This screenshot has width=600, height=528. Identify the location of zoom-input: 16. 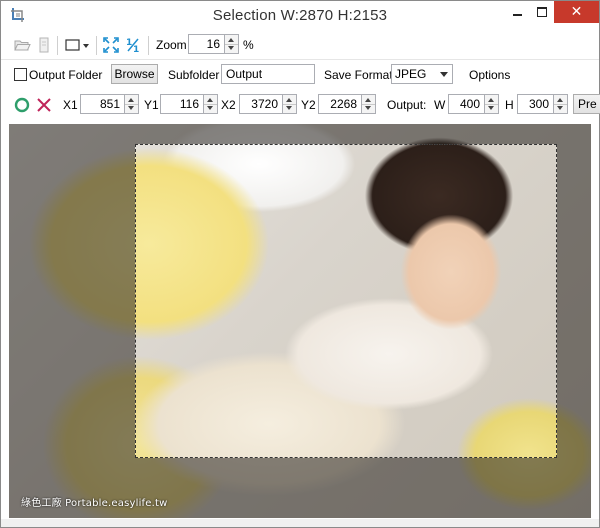
(206, 44).